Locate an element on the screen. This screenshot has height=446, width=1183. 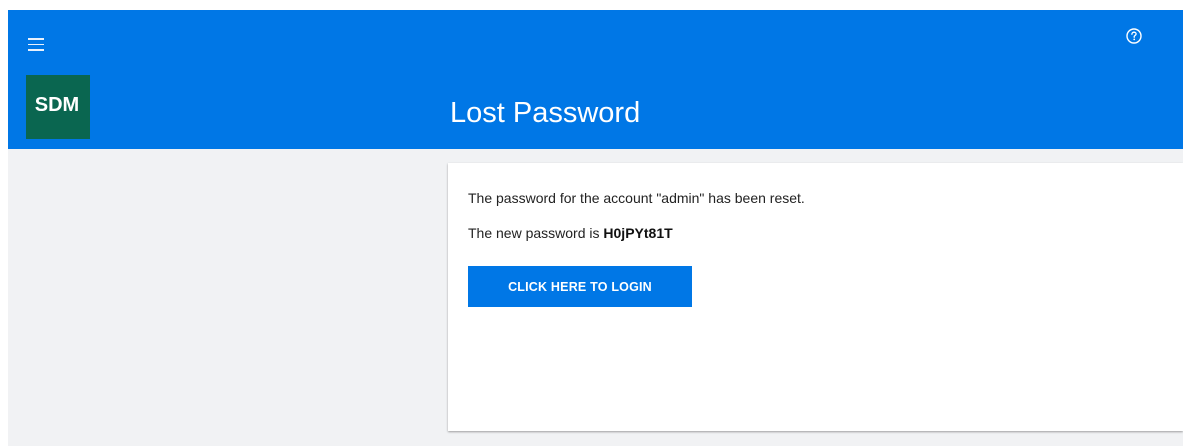
login-button: CLICK HERE TO LOGIN is located at coordinates (580, 286).